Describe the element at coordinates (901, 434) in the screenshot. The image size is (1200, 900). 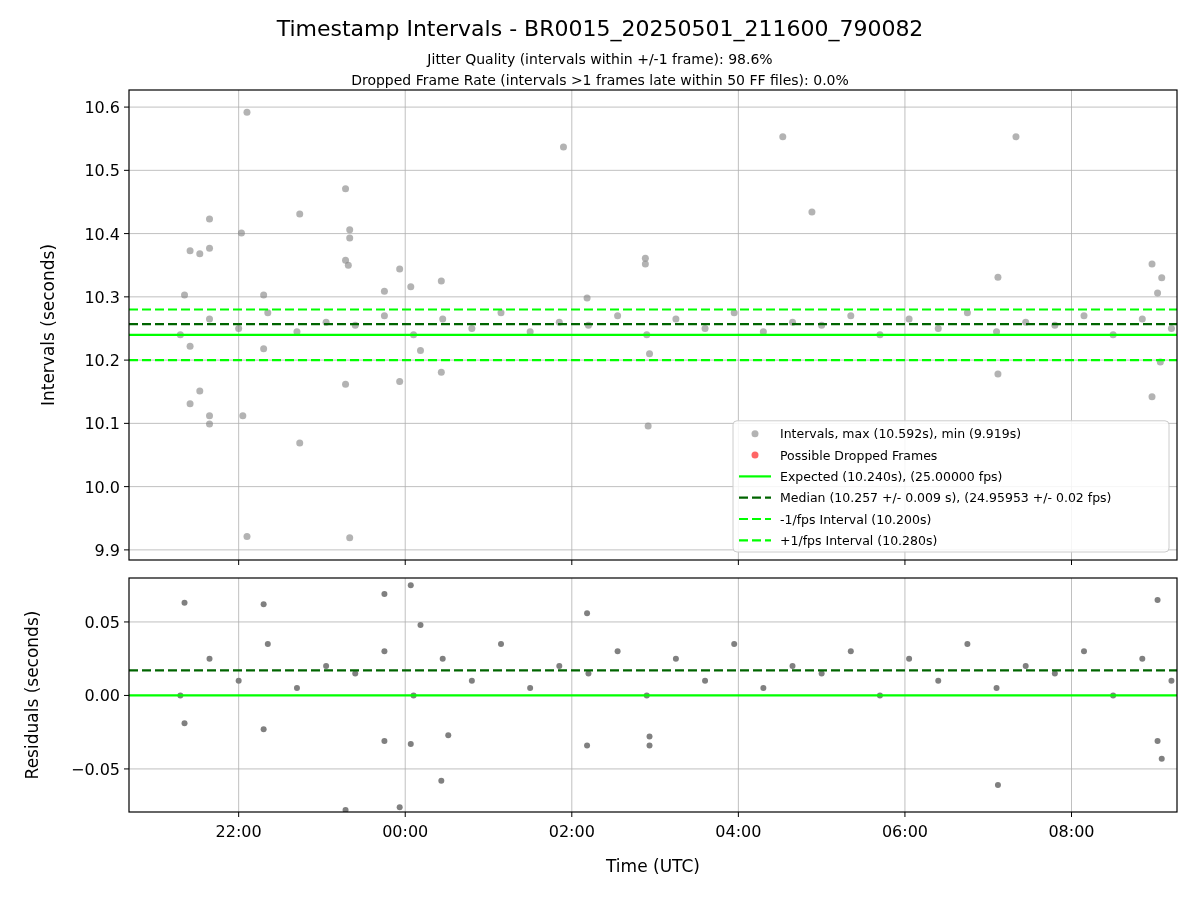
I see `legend-label: Intervals, max (10.592s), min (9.919s)` at that location.